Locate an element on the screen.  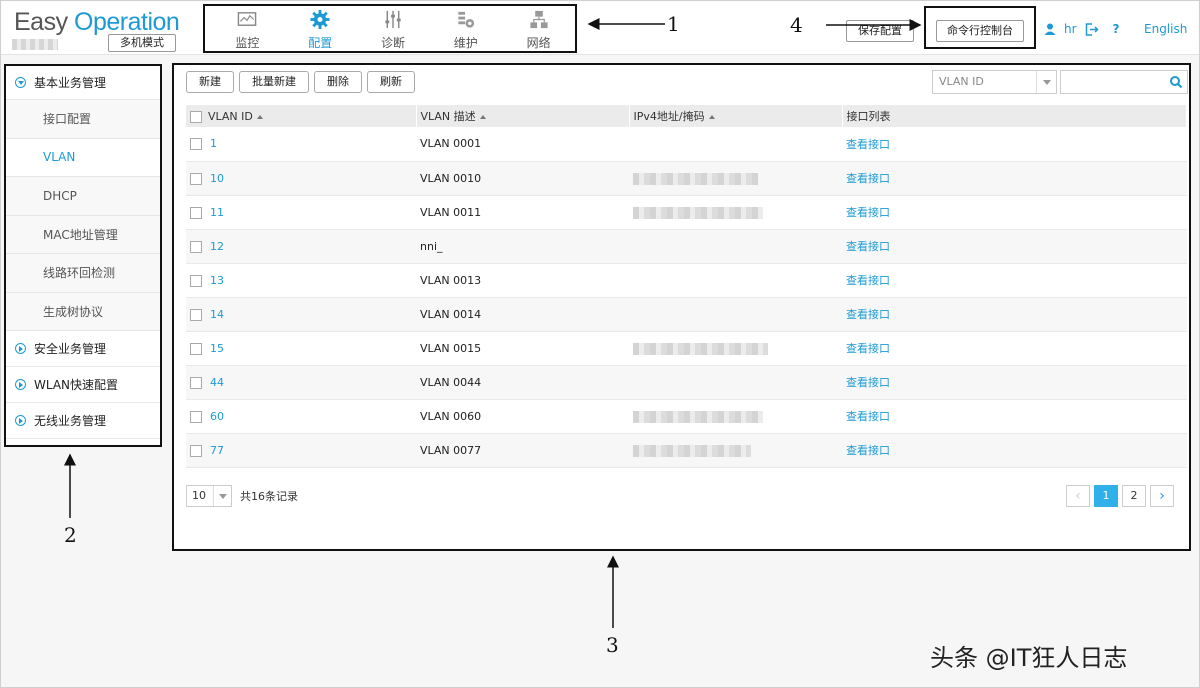
callout-2: 2 is located at coordinates (70, 535).